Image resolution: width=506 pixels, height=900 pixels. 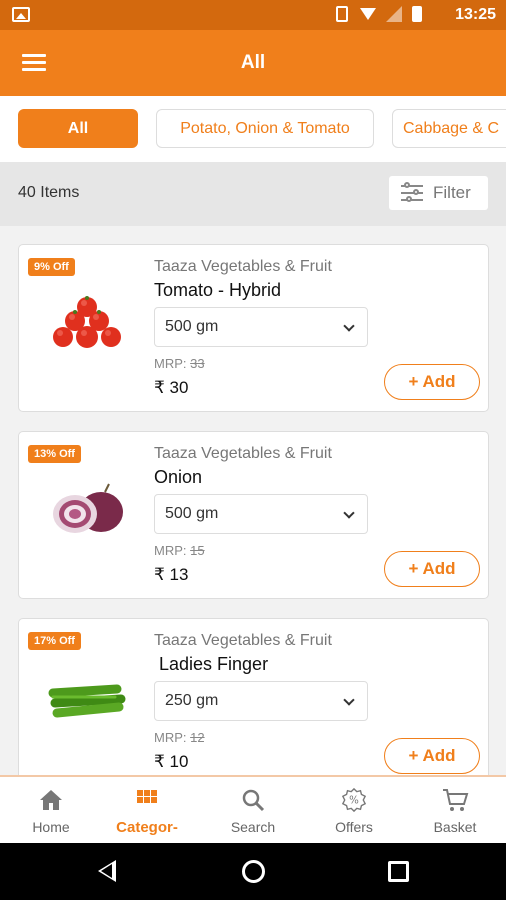 What do you see at coordinates (253, 15) in the screenshot?
I see `status-bar: 13:25` at bounding box center [253, 15].